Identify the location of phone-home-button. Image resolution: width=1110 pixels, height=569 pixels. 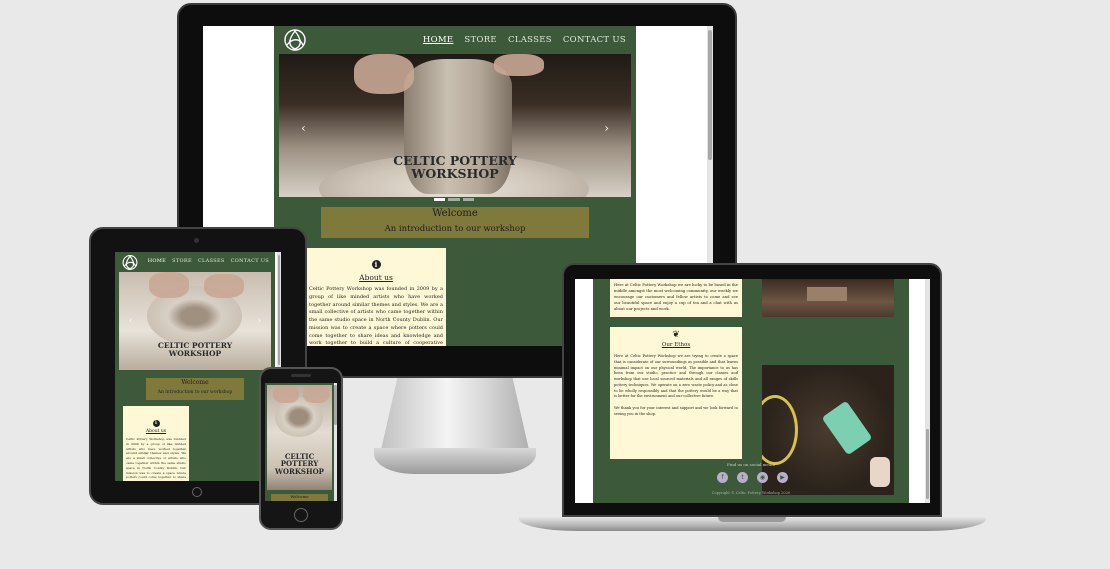
(301, 515).